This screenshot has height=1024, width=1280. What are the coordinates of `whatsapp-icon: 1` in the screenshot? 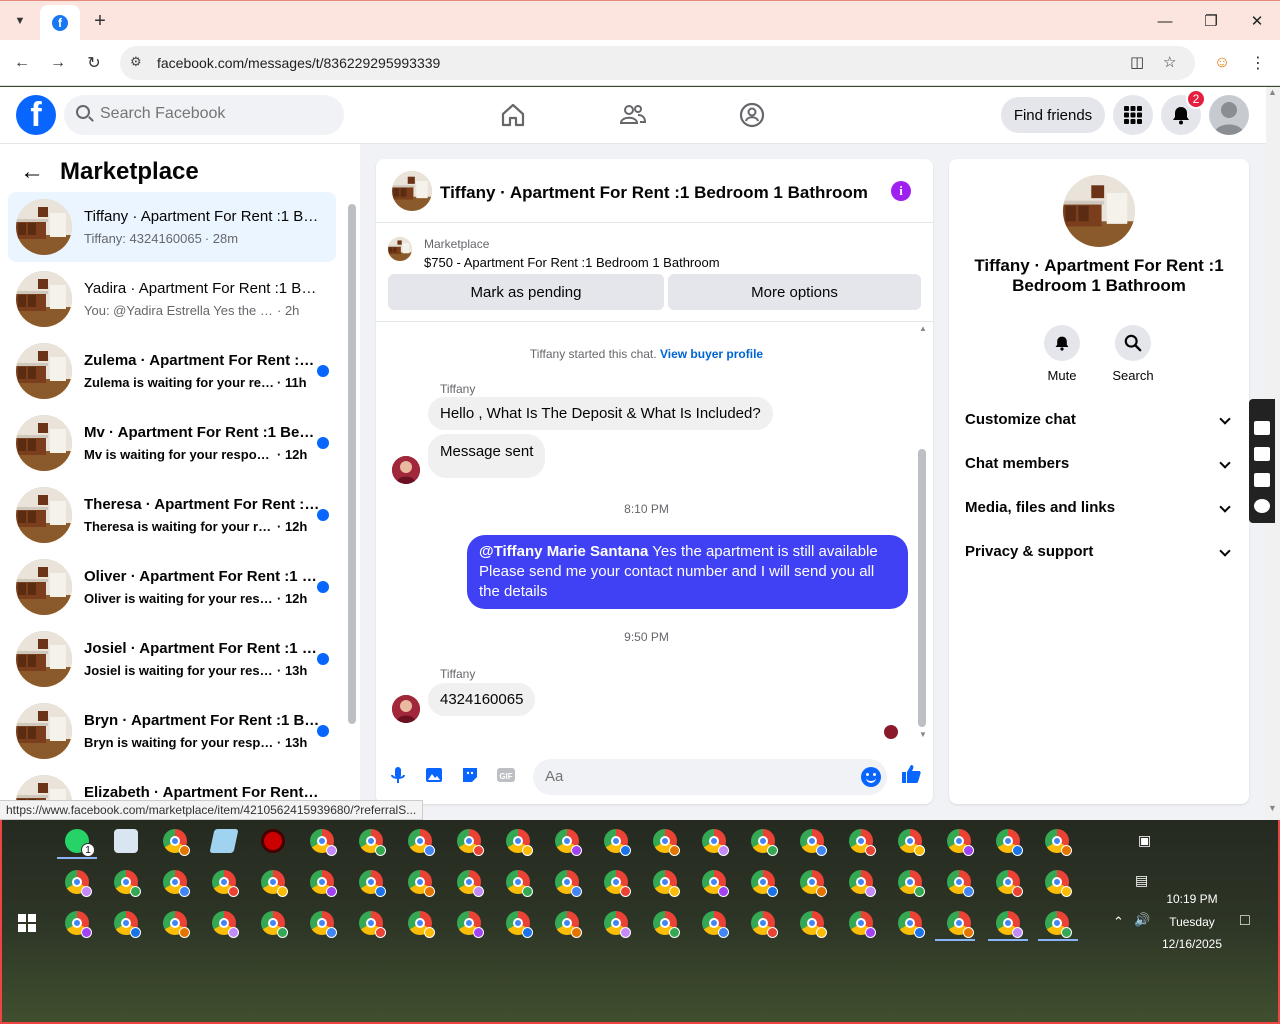 It's located at (80, 843).